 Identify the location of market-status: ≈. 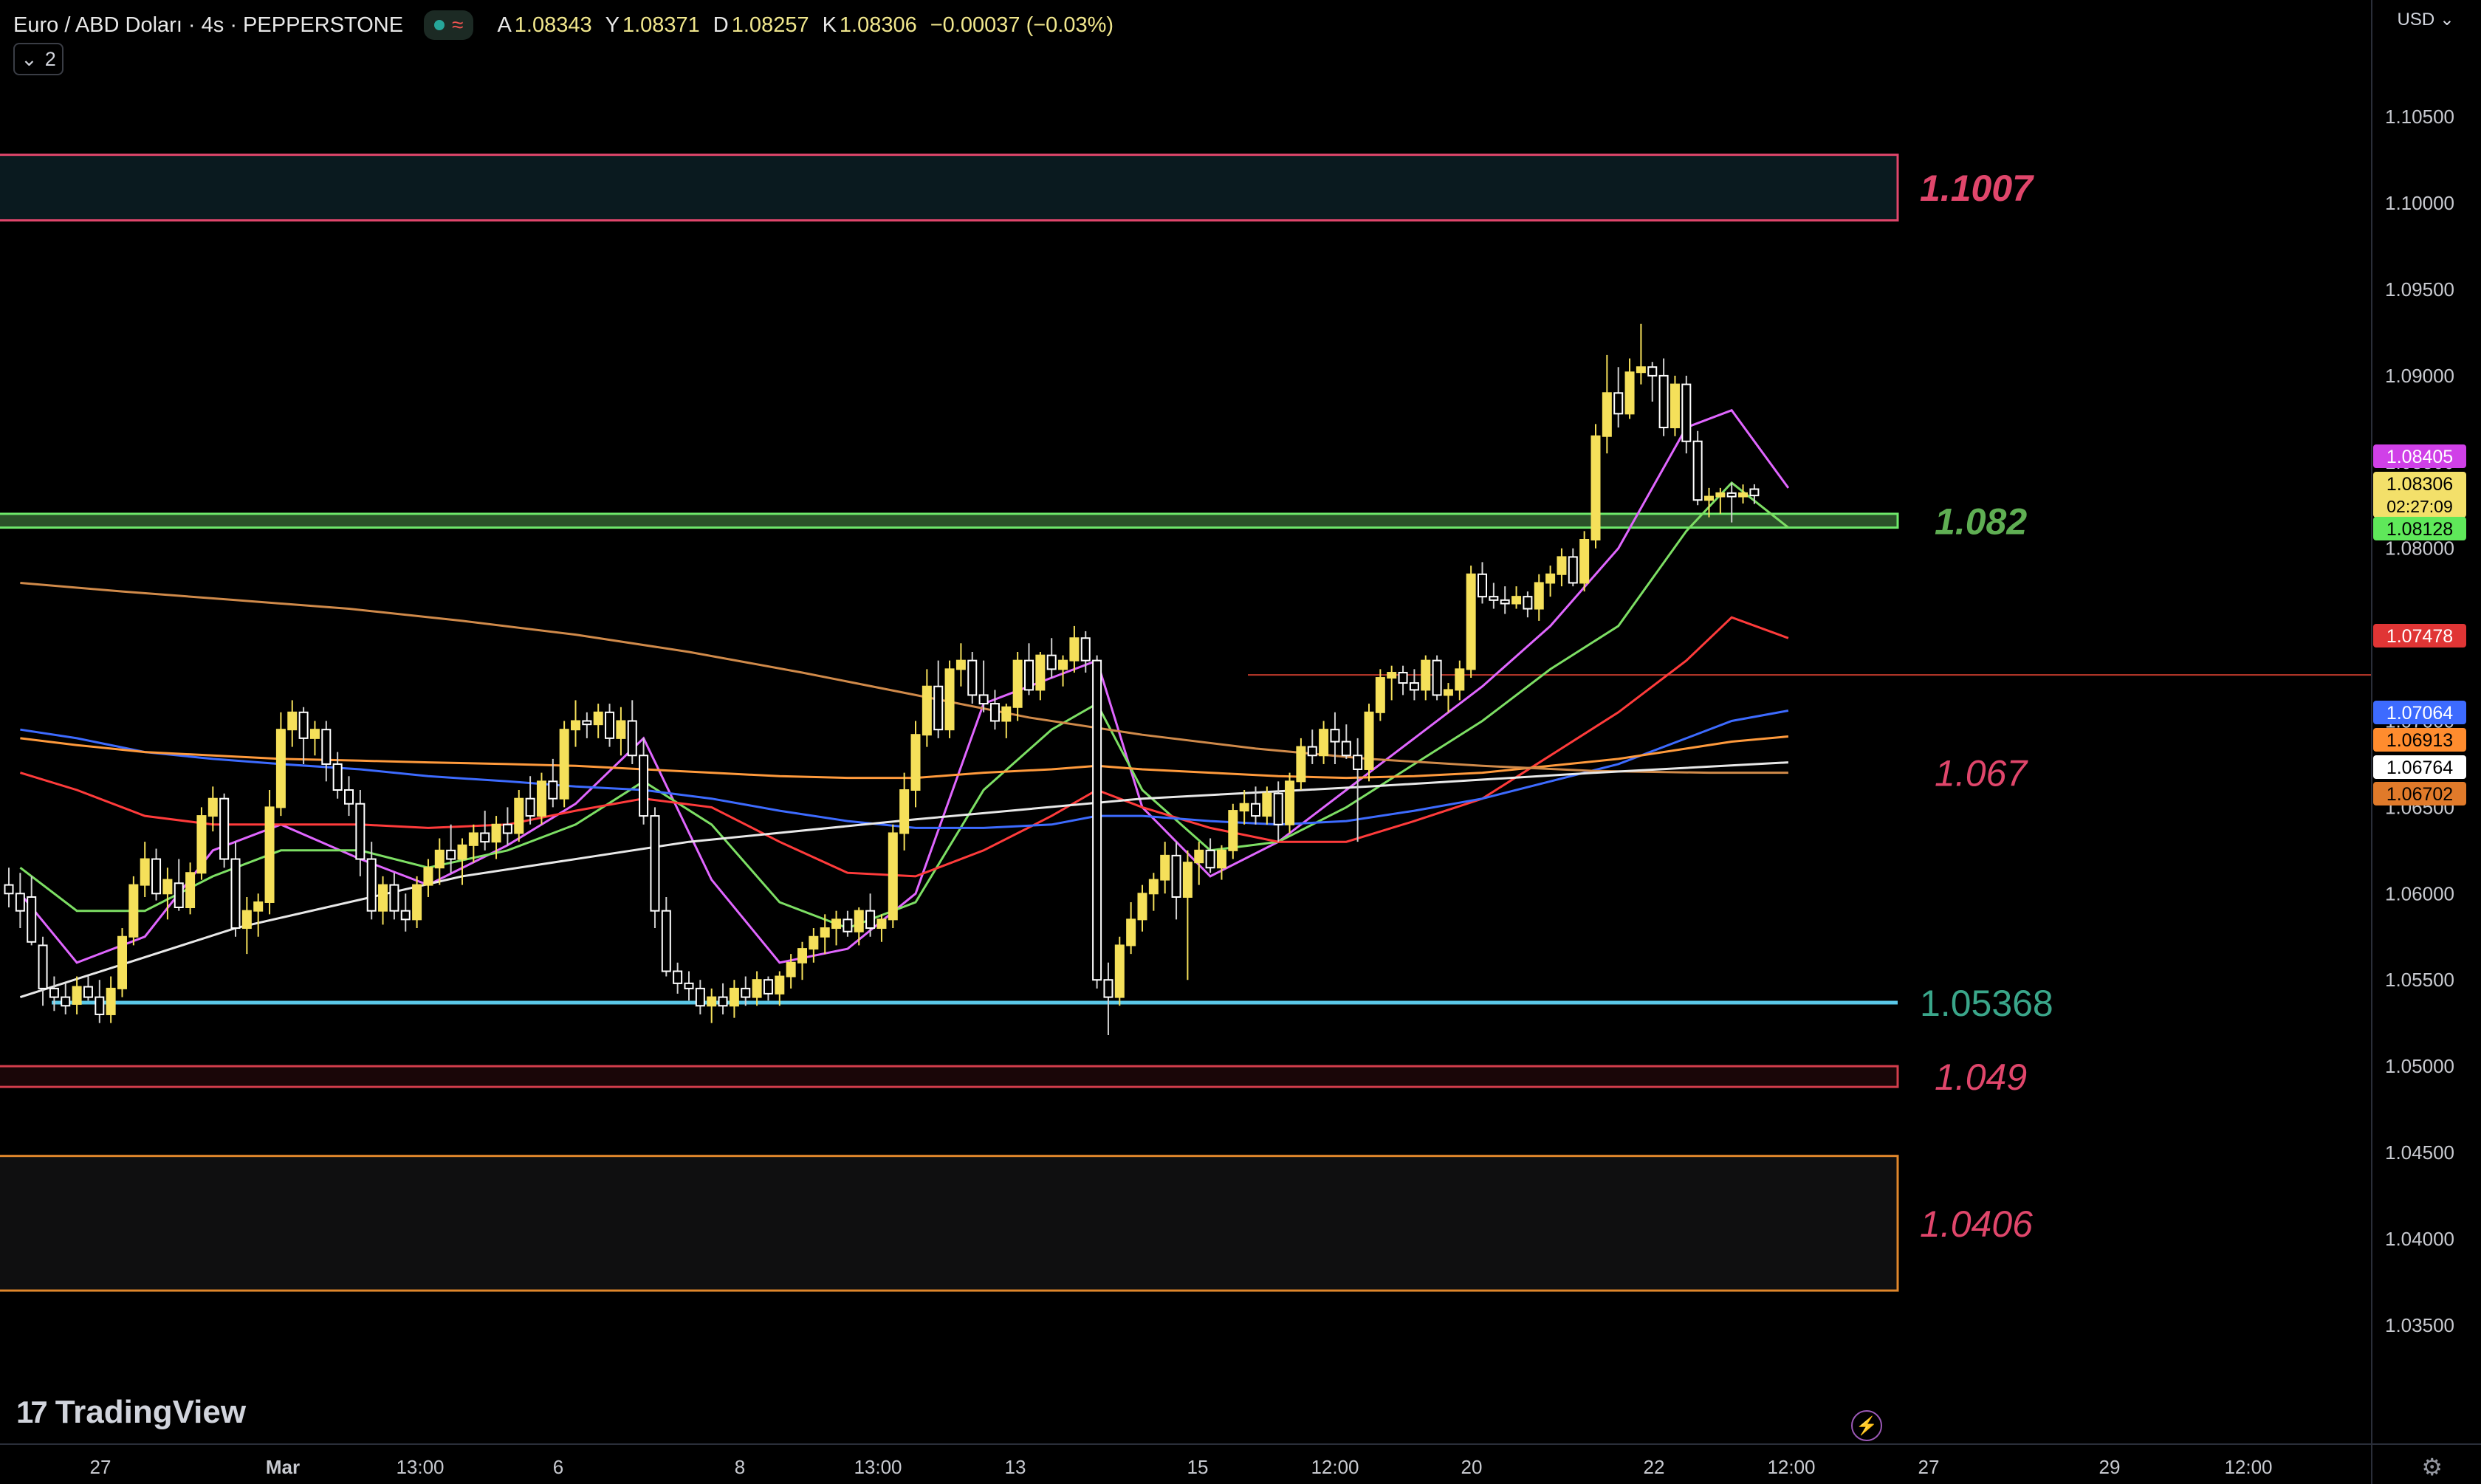
(449, 25).